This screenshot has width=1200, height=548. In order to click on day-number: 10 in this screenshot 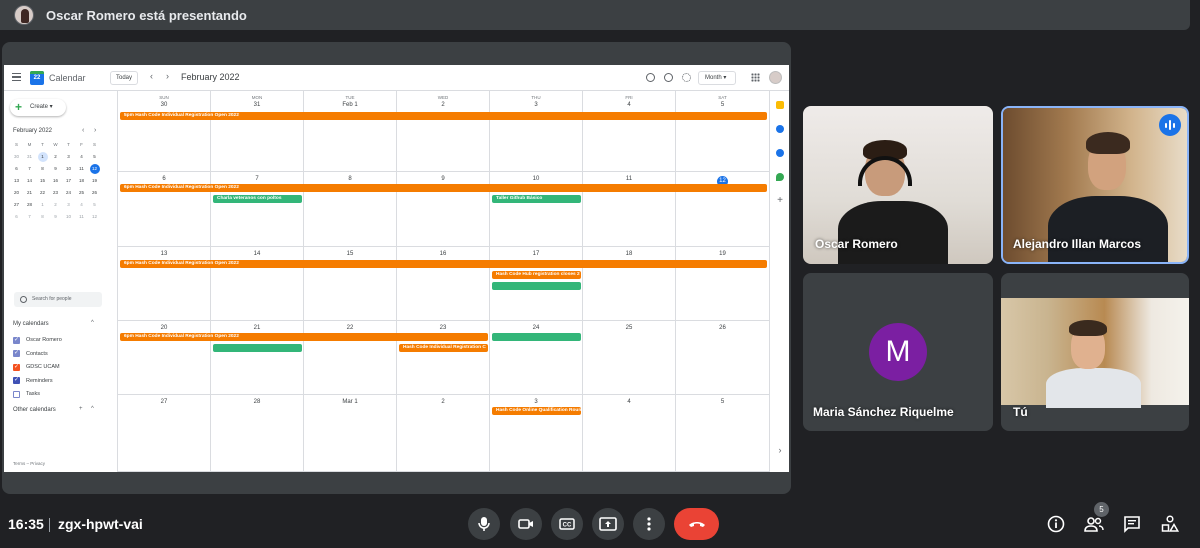, I will do `click(536, 179)`.